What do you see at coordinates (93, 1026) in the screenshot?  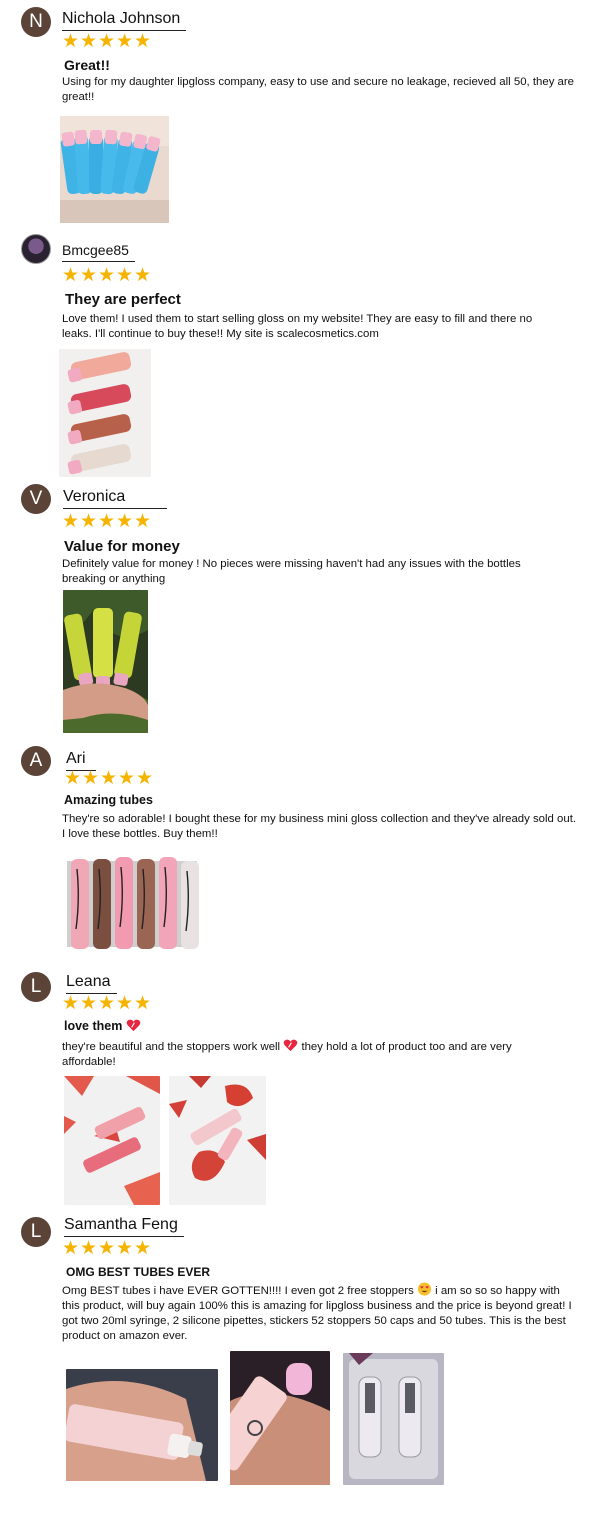 I see `review-title-text: love them` at bounding box center [93, 1026].